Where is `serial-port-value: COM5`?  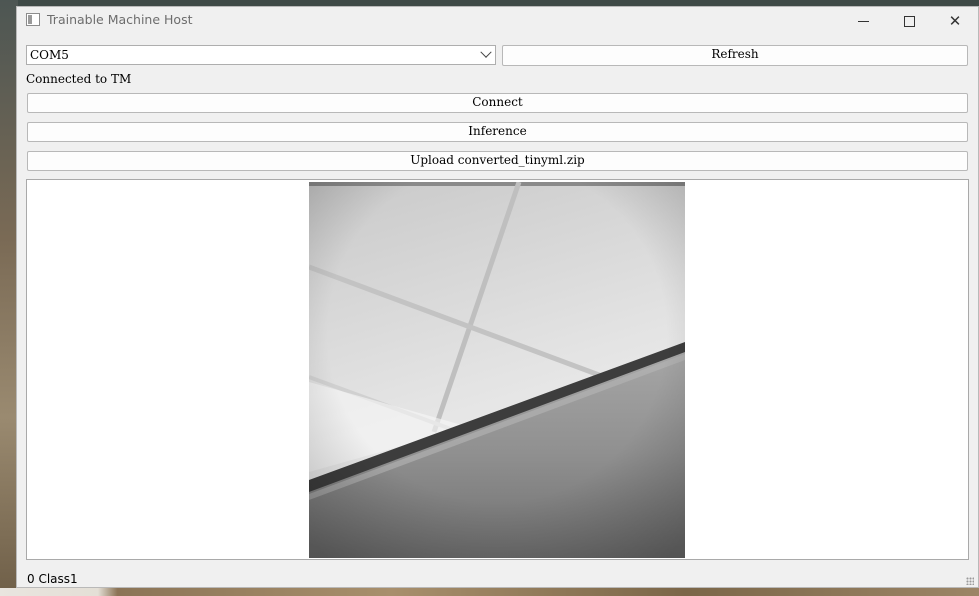
serial-port-value: COM5 is located at coordinates (49, 55).